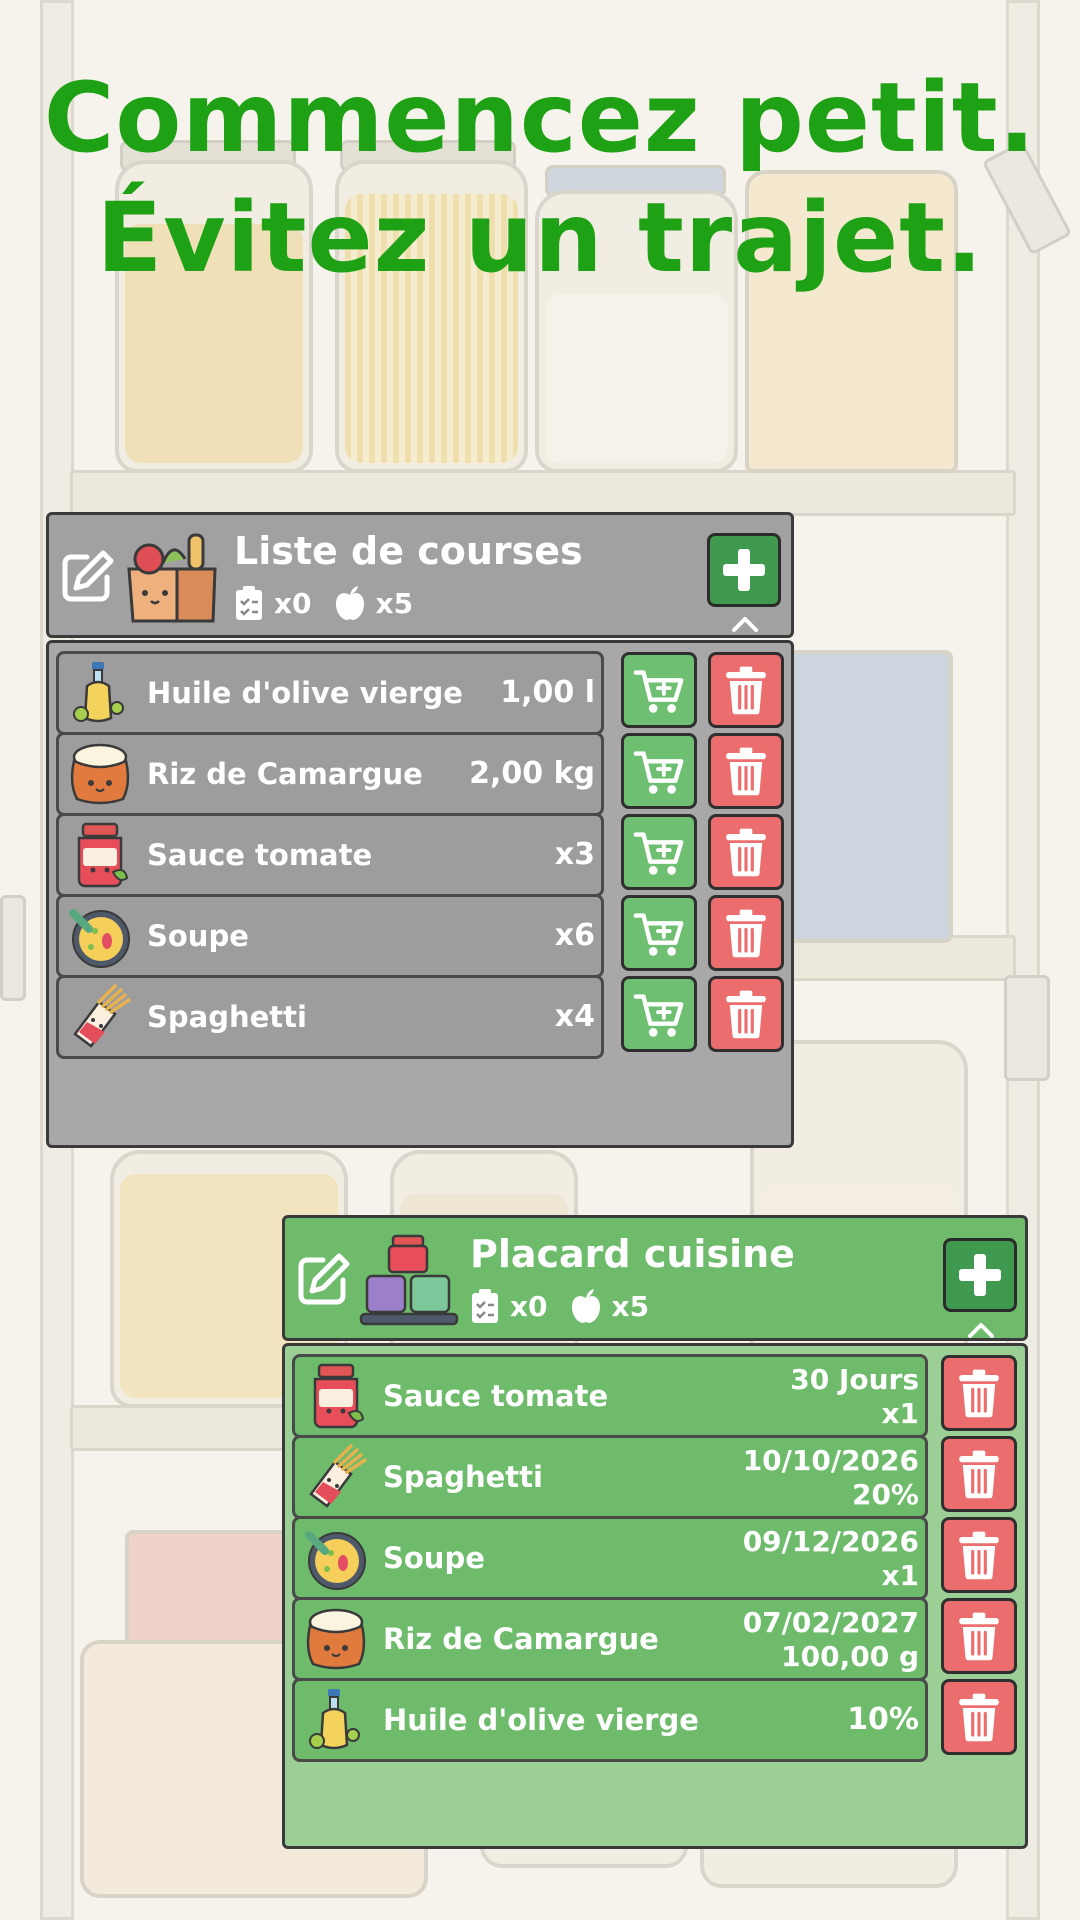 The width and height of the screenshot is (1080, 1920). Describe the element at coordinates (885, 1494) in the screenshot. I see `item-quantity: 20%` at that location.